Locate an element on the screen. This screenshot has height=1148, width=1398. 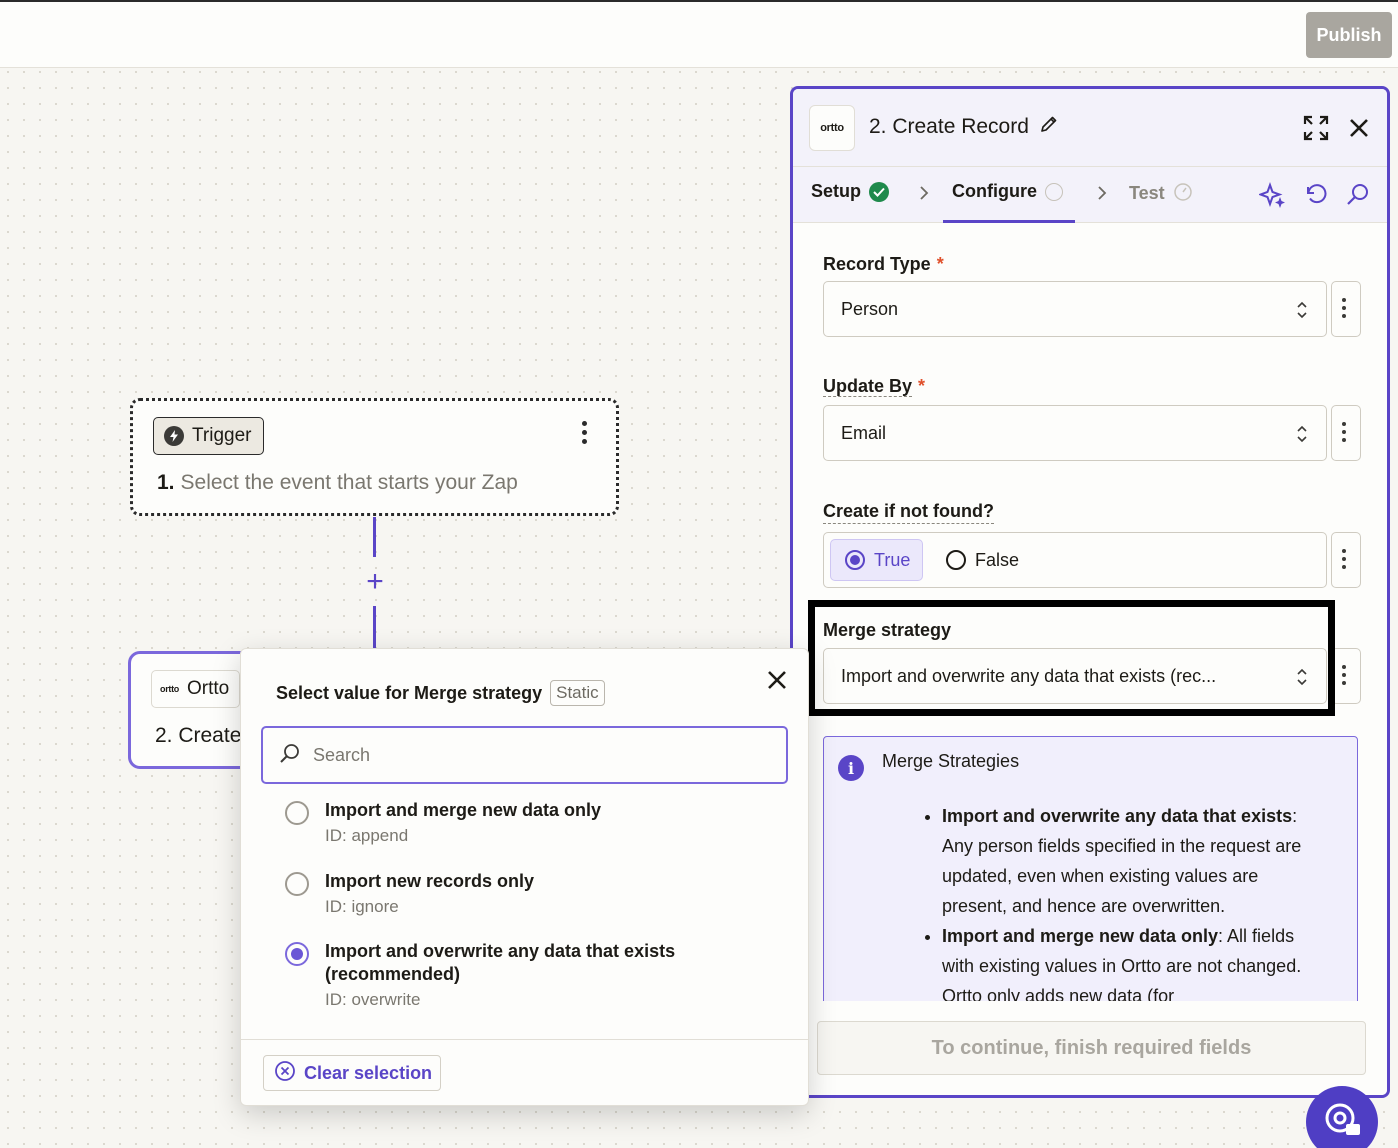
trigger-badge: Trigger is located at coordinates (209, 436).